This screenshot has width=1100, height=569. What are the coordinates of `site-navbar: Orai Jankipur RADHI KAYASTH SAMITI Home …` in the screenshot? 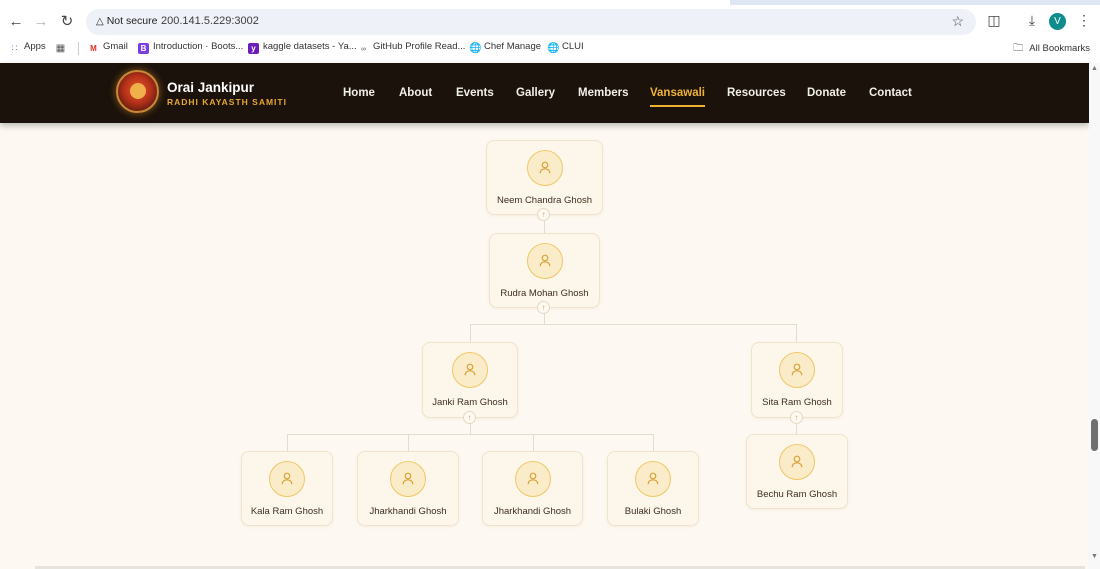 It's located at (544, 93).